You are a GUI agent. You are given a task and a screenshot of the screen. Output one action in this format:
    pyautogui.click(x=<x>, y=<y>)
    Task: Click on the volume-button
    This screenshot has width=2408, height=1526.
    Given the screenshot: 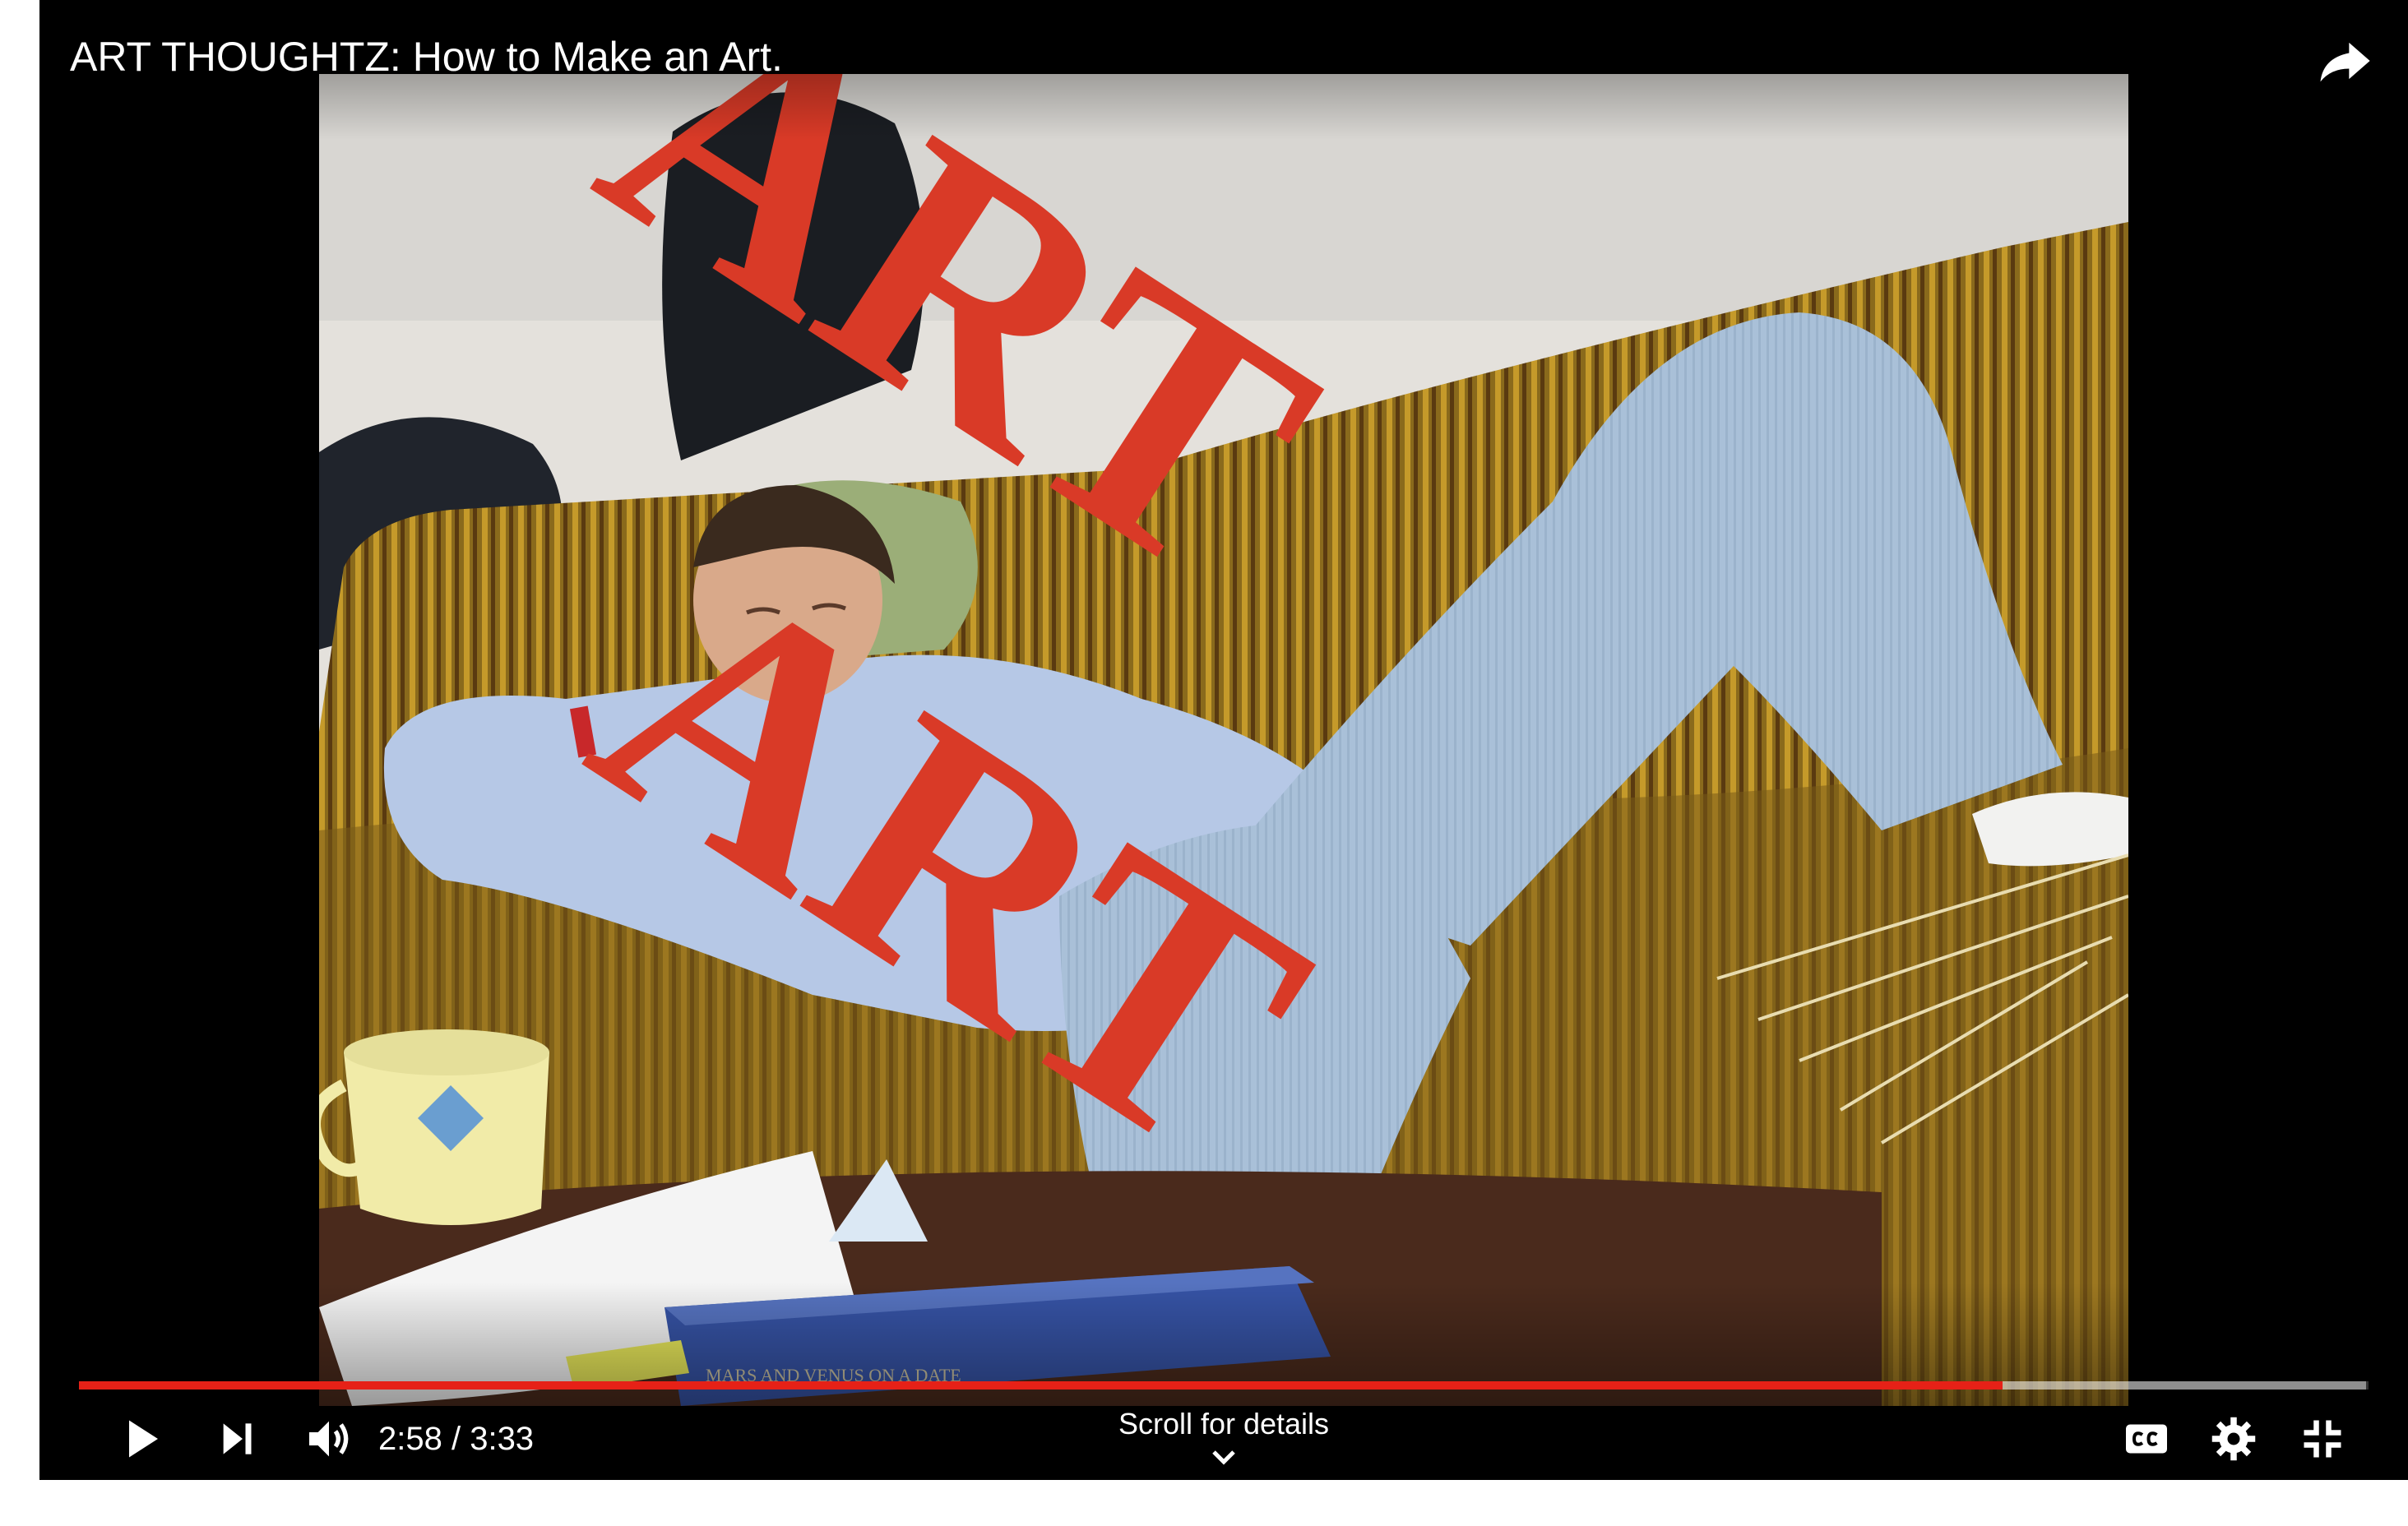 What is the action you would take?
    pyautogui.click(x=329, y=1439)
    